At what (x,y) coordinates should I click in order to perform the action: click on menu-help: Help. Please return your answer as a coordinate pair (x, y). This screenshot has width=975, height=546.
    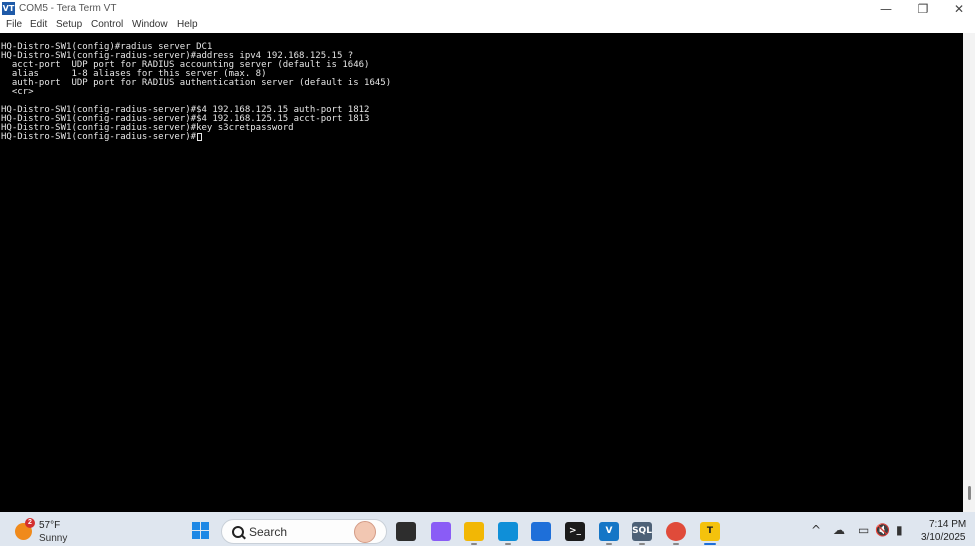
    Looking at the image, I should click on (187, 24).